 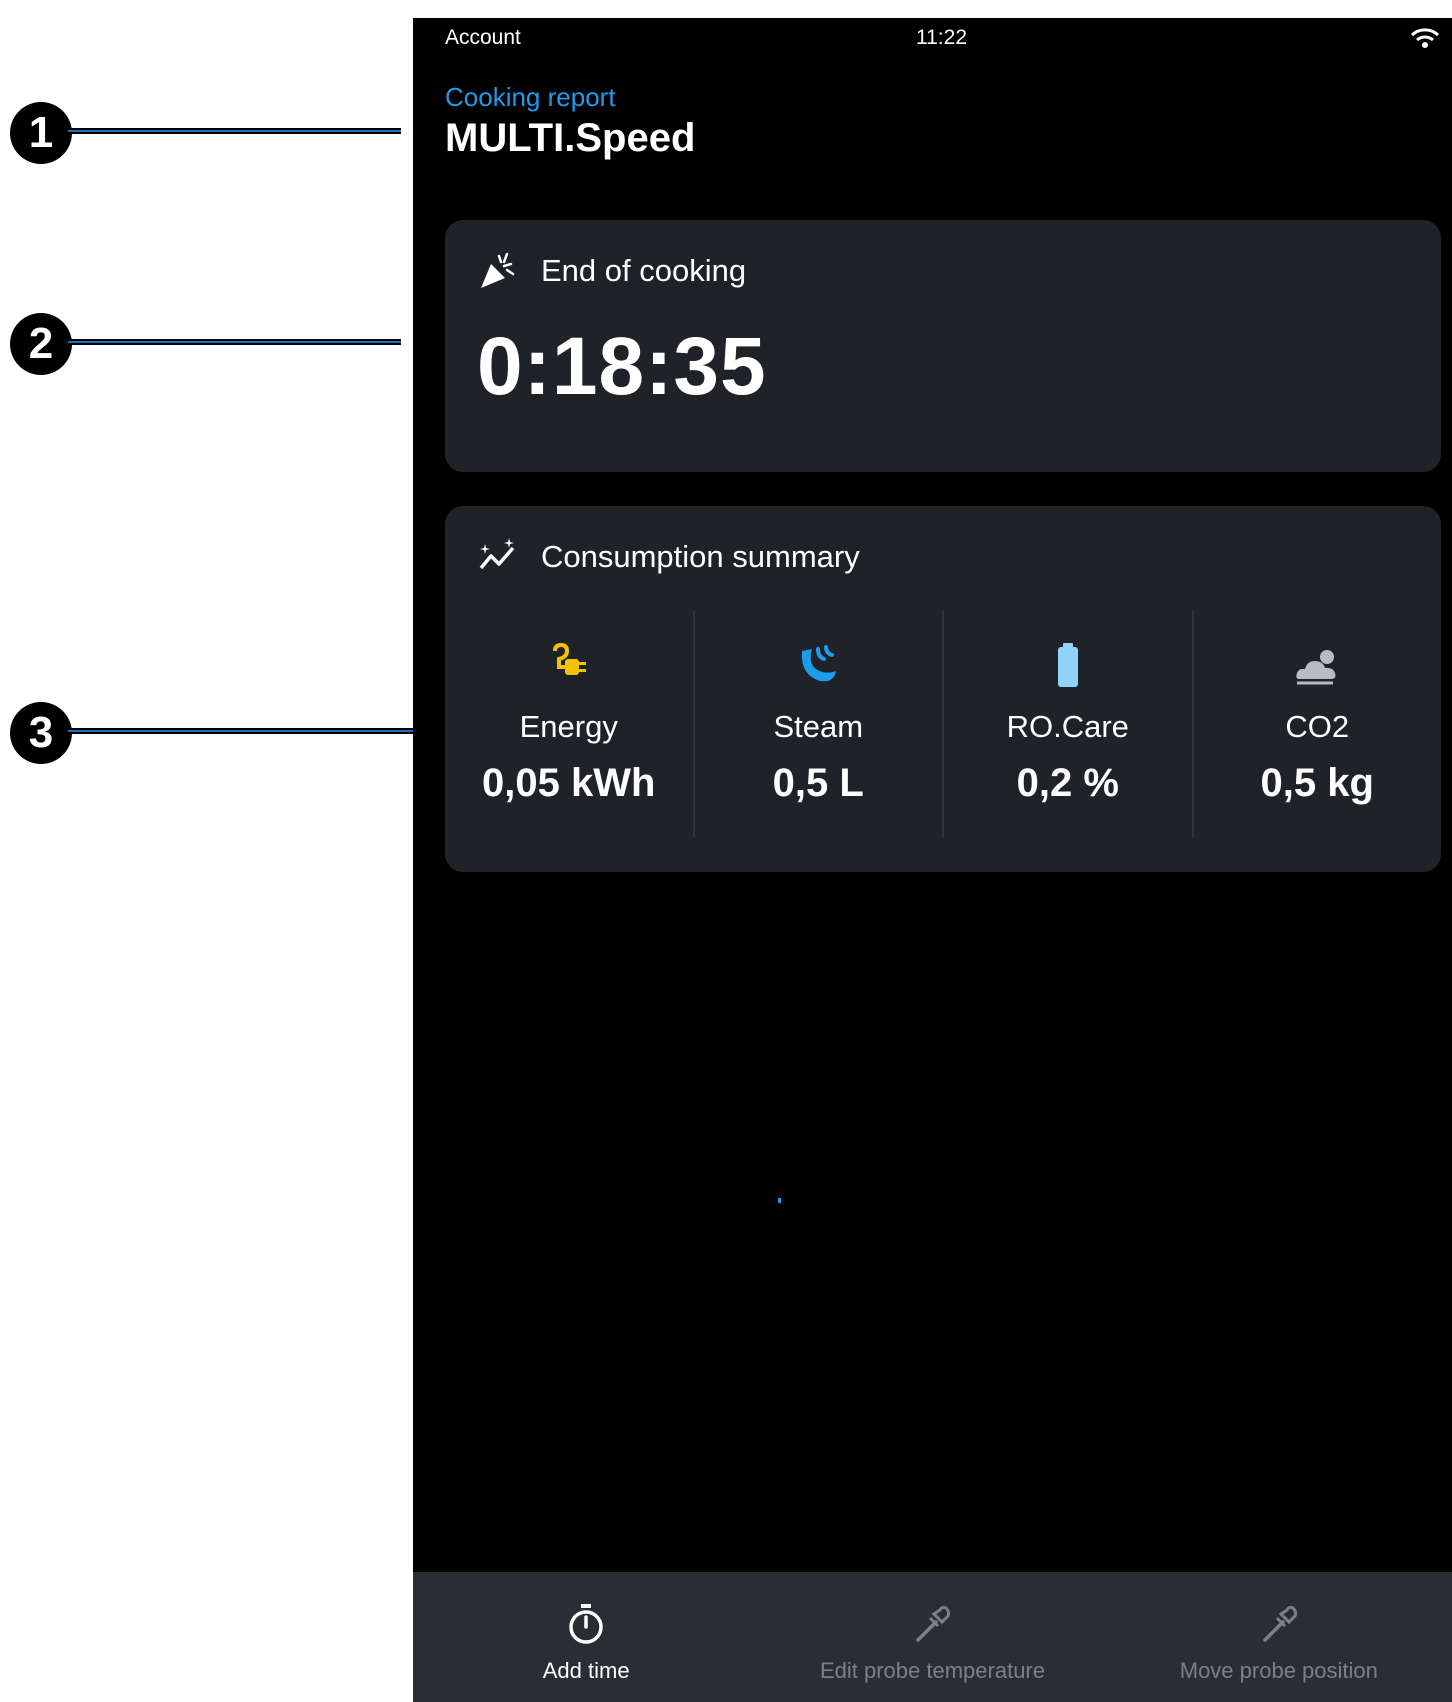 I want to click on move-probe-position-button: Move probe position, so click(x=1279, y=1637).